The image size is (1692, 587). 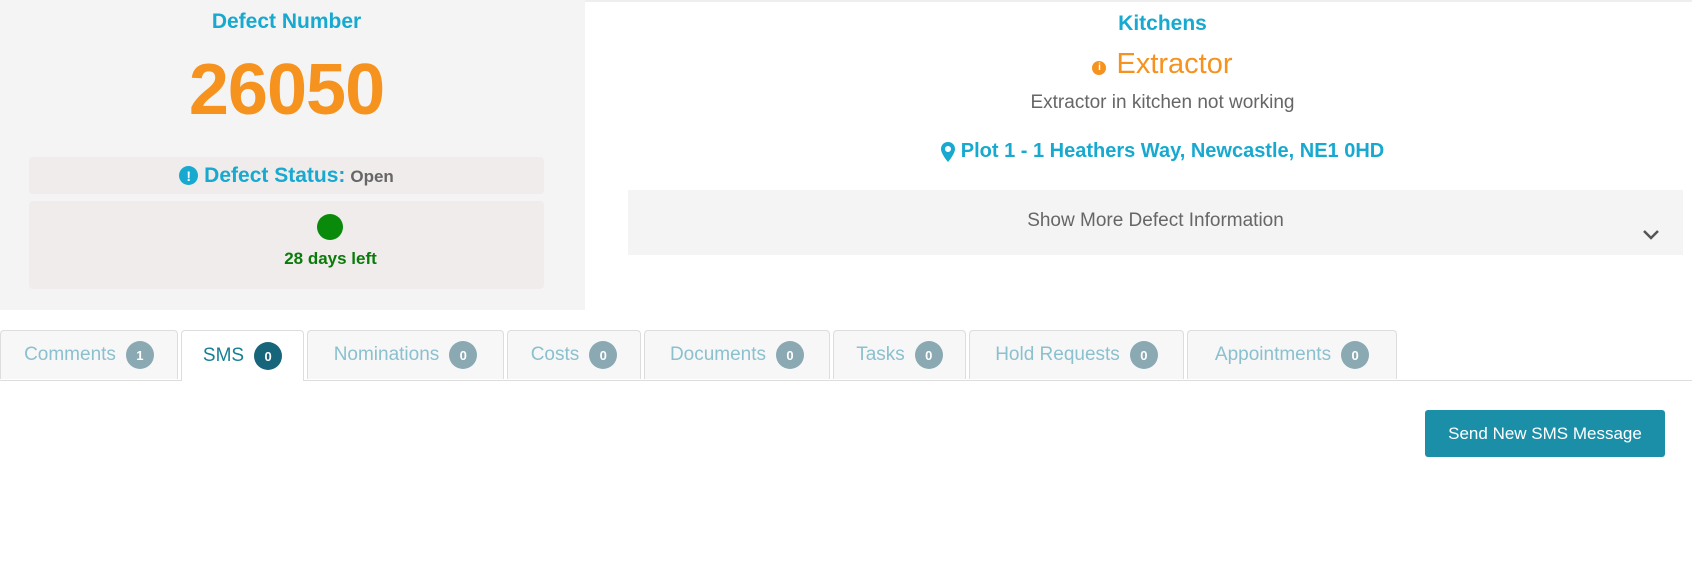 I want to click on defect-item-name: Extractor, so click(x=1174, y=64).